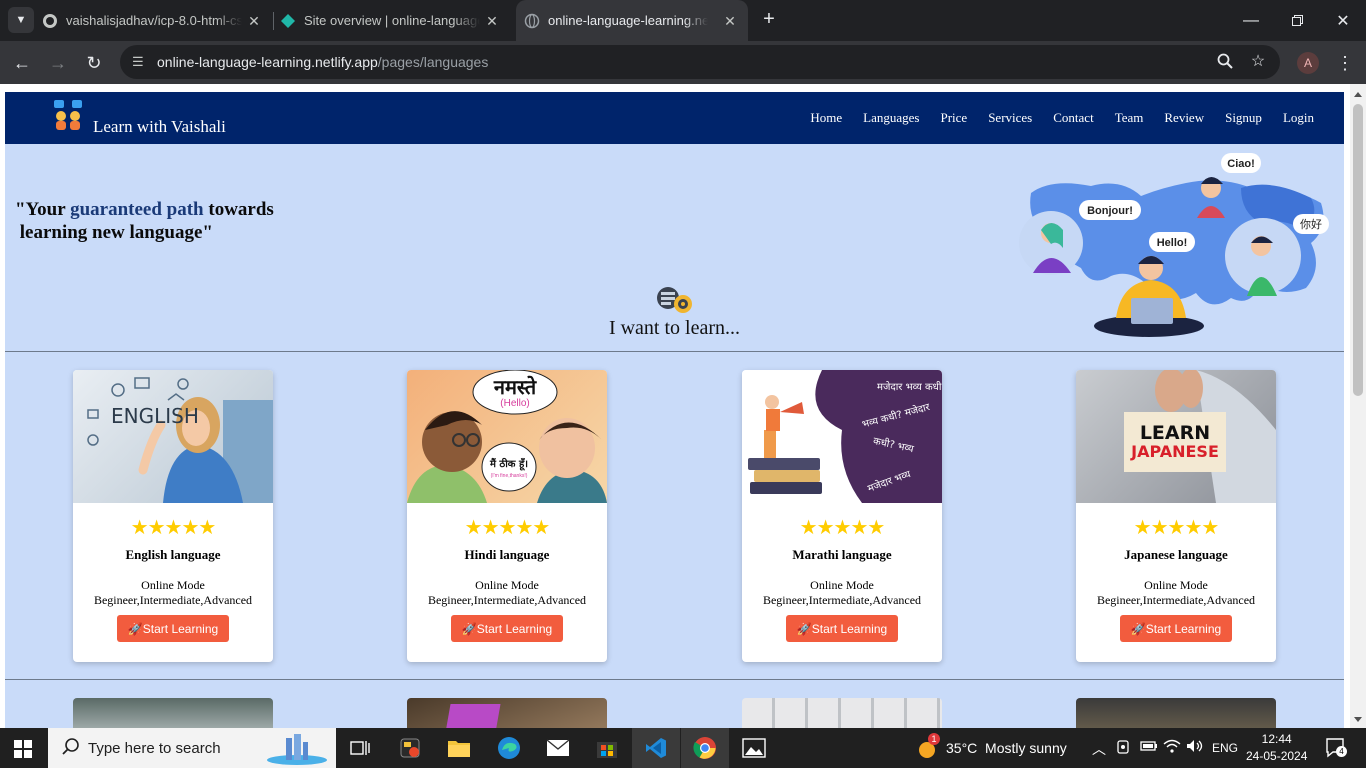 The height and width of the screenshot is (768, 1366). What do you see at coordinates (1129, 118) in the screenshot?
I see `nav-team: Team` at bounding box center [1129, 118].